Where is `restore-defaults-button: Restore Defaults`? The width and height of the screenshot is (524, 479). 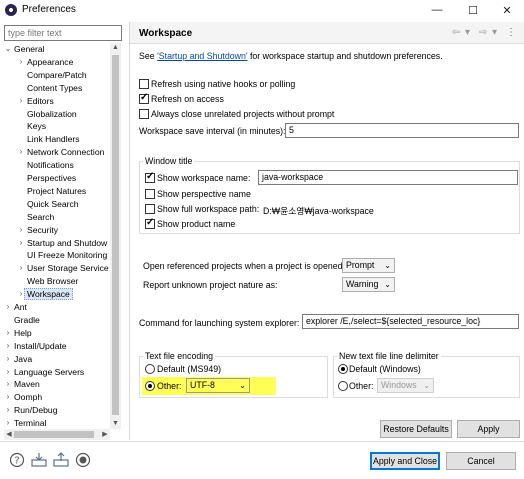
restore-defaults-button: Restore Defaults is located at coordinates (416, 429).